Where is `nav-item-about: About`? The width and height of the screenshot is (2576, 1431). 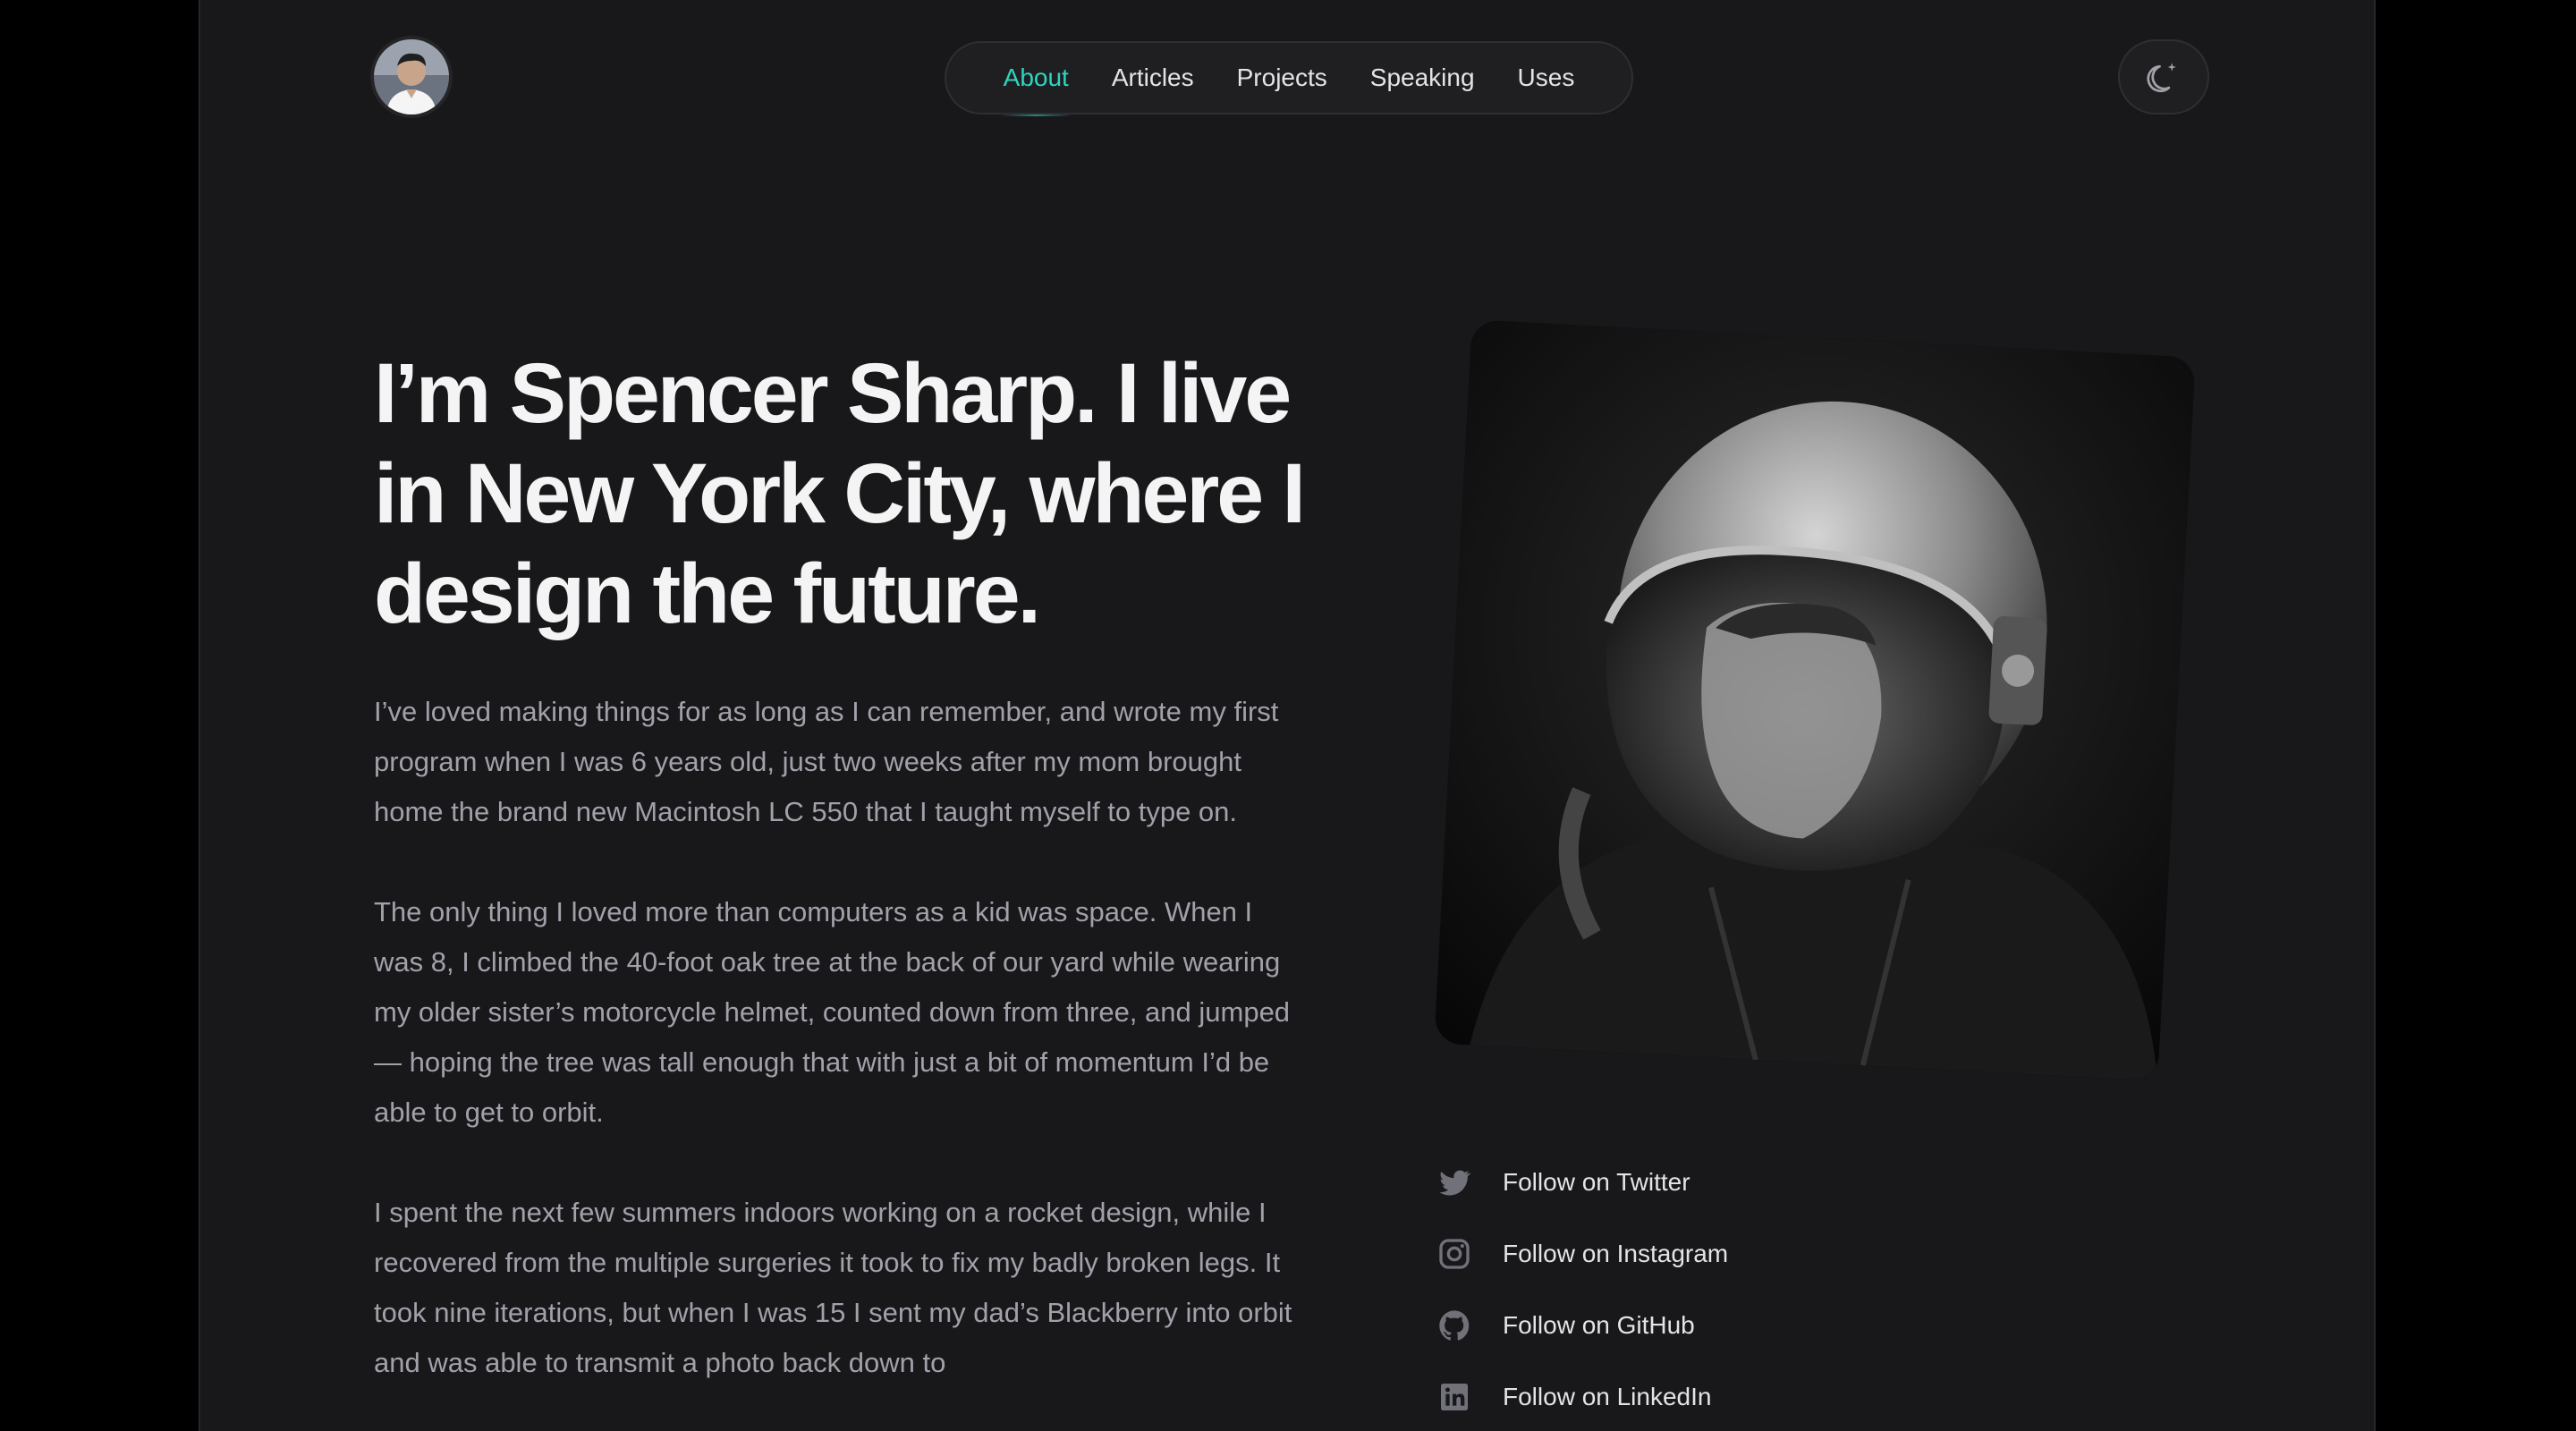
nav-item-about: About is located at coordinates (1036, 78).